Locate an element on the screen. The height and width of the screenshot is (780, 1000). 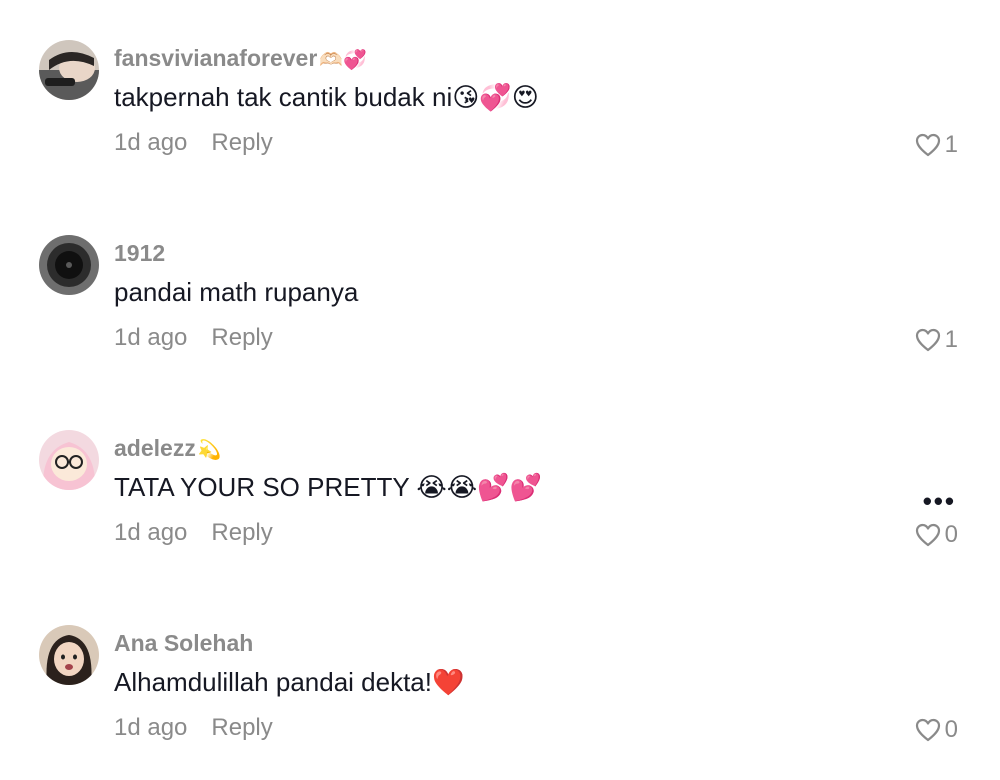
username-emoji: 💫 is located at coordinates (209, 450).